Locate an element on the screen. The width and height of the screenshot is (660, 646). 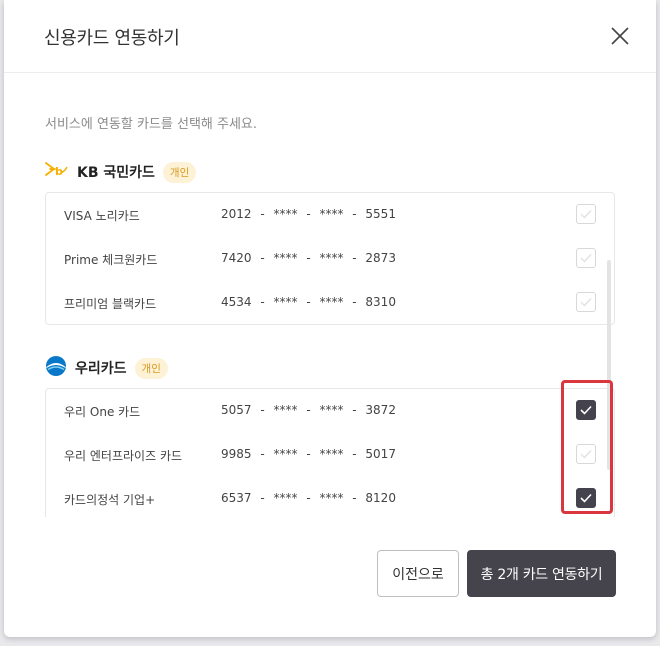
card-row: 카드의정석 기업+ 6537 - **** - **** - 8120 is located at coordinates (330, 497).